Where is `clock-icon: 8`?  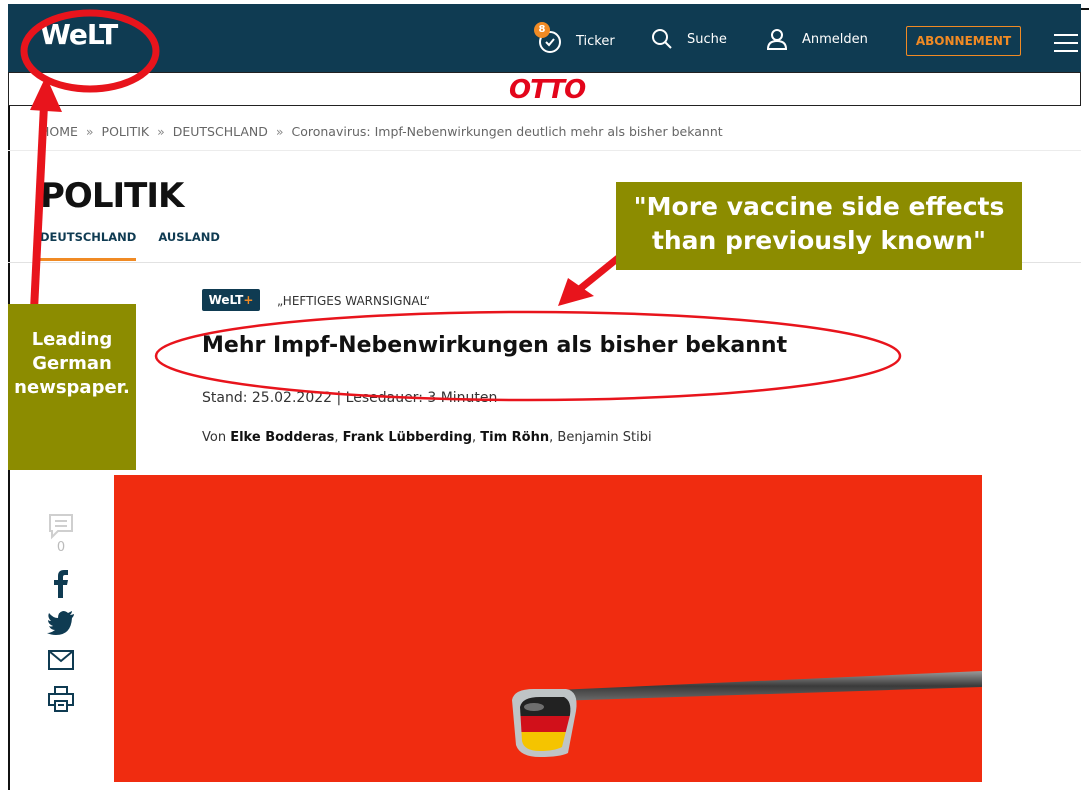 clock-icon: 8 is located at coordinates (548, 38).